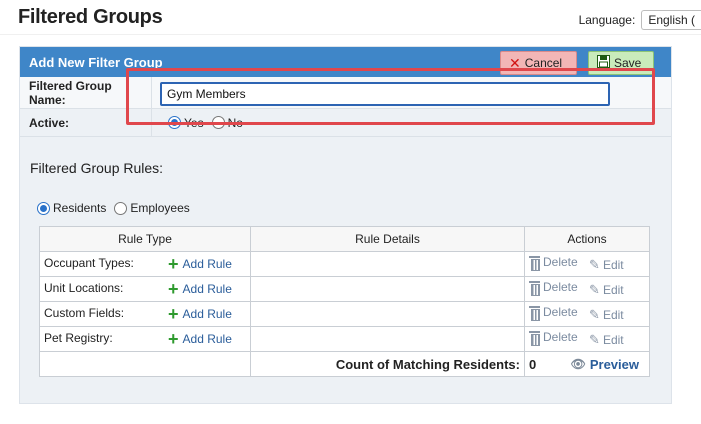 The height and width of the screenshot is (424, 701). Describe the element at coordinates (587, 239) in the screenshot. I see `col-actions: Actions` at that location.